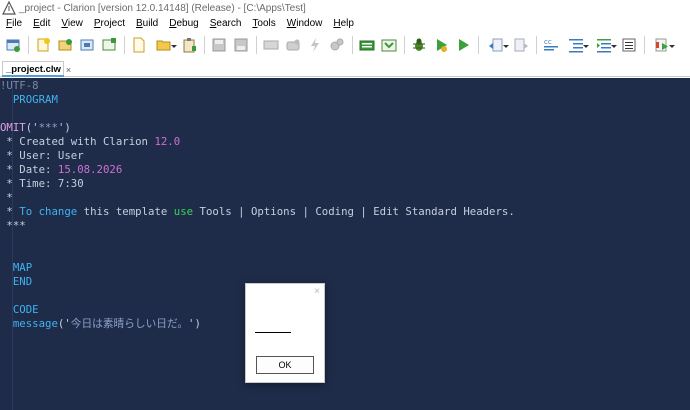 The width and height of the screenshot is (690, 410). I want to click on save-all-icon, so click(241, 45).